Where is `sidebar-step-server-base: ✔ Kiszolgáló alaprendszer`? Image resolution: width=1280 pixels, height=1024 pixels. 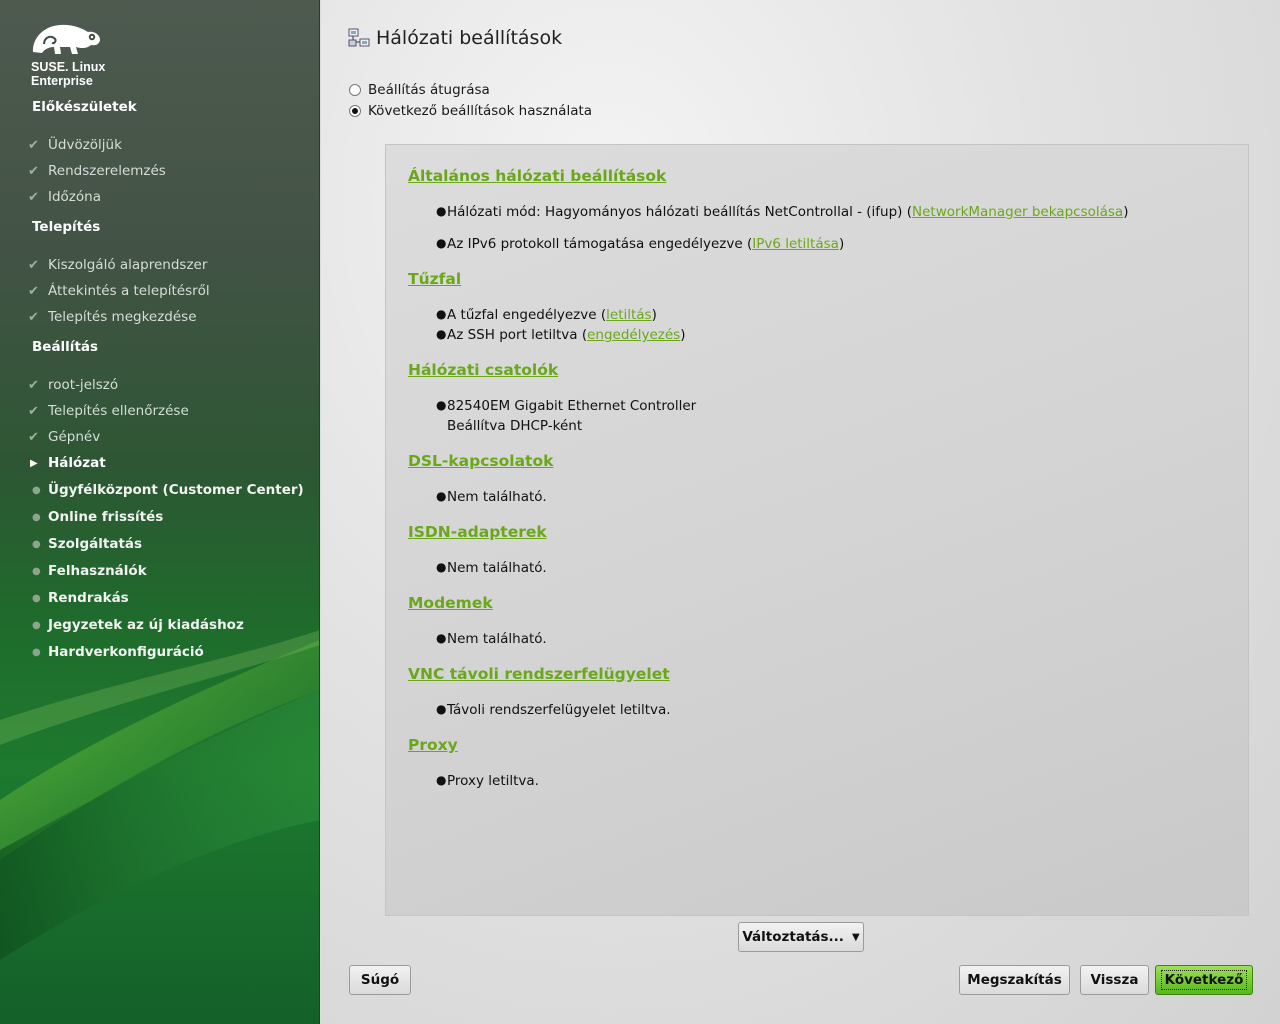
sidebar-step-server-base: ✔ Kiszolgáló alaprendszer is located at coordinates (118, 265).